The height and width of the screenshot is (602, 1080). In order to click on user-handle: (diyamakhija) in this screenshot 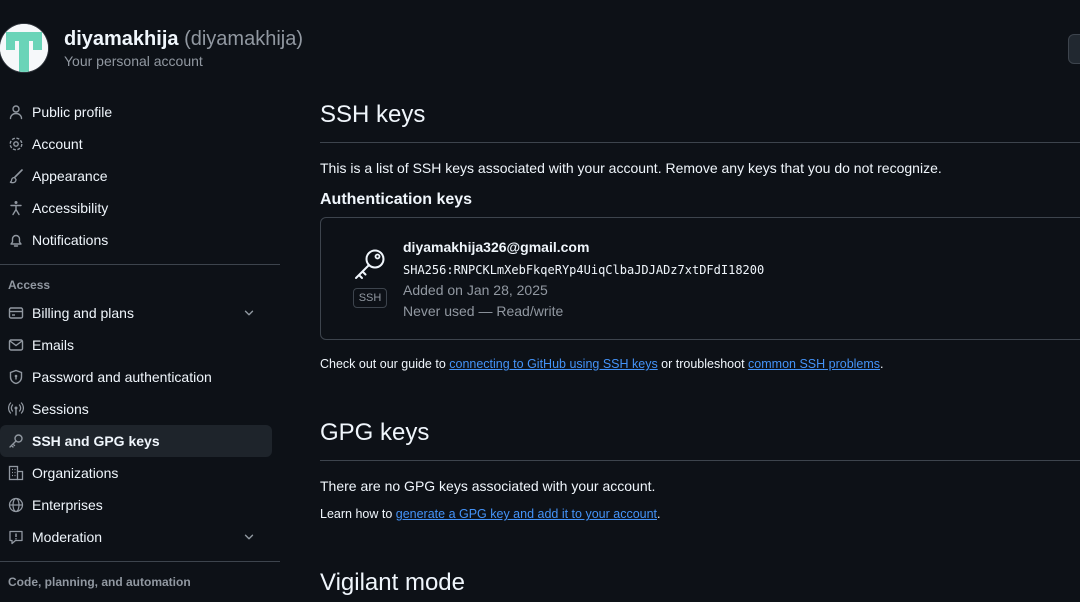, I will do `click(244, 39)`.